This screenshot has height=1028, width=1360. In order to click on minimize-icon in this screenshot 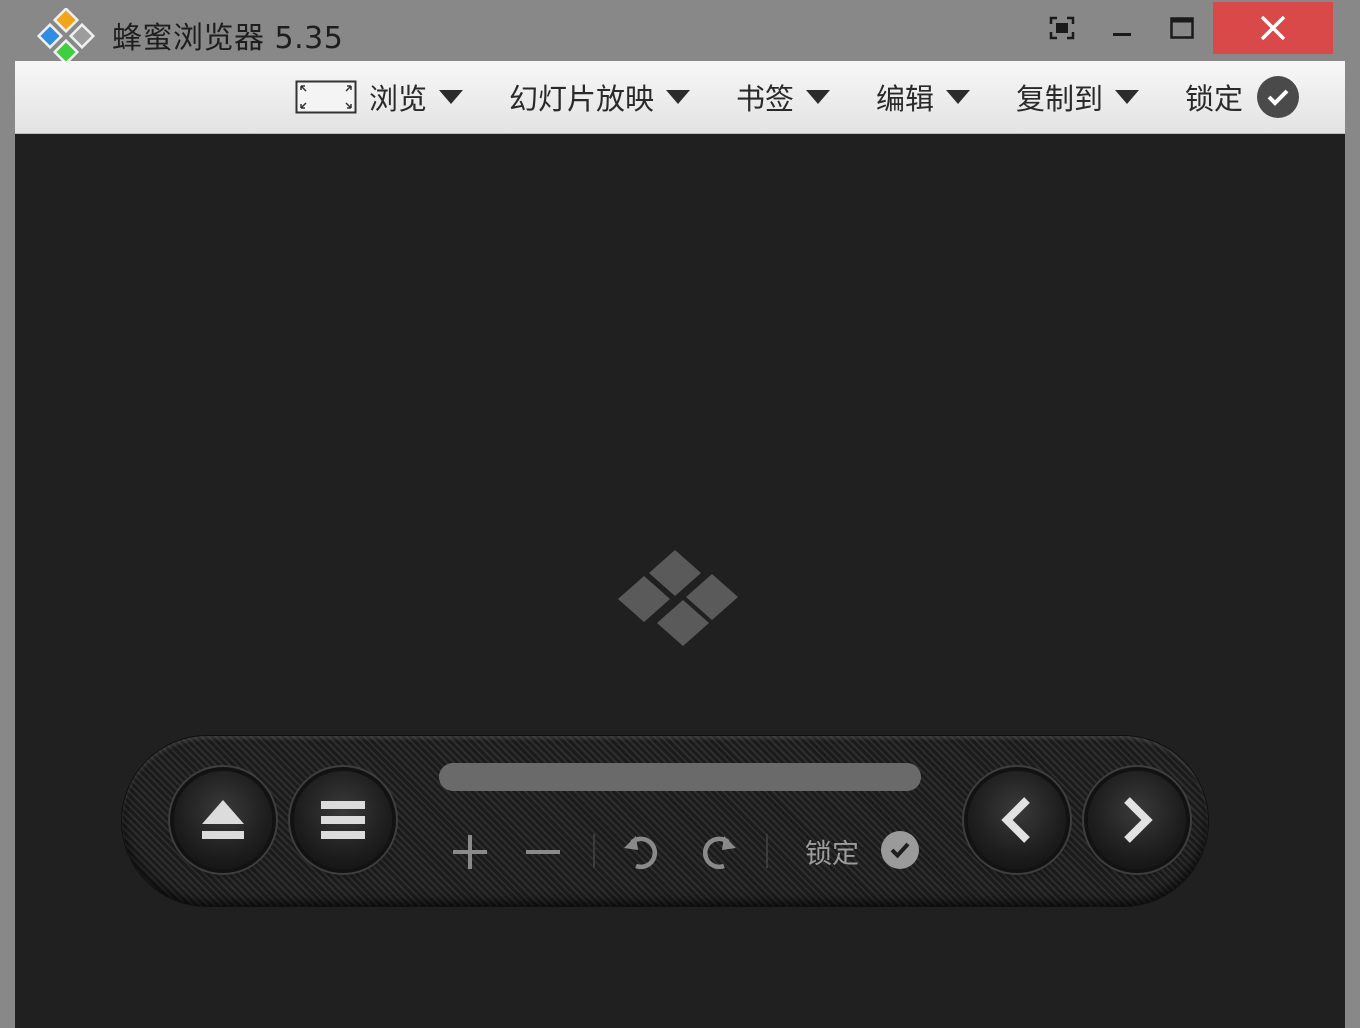, I will do `click(1122, 34)`.